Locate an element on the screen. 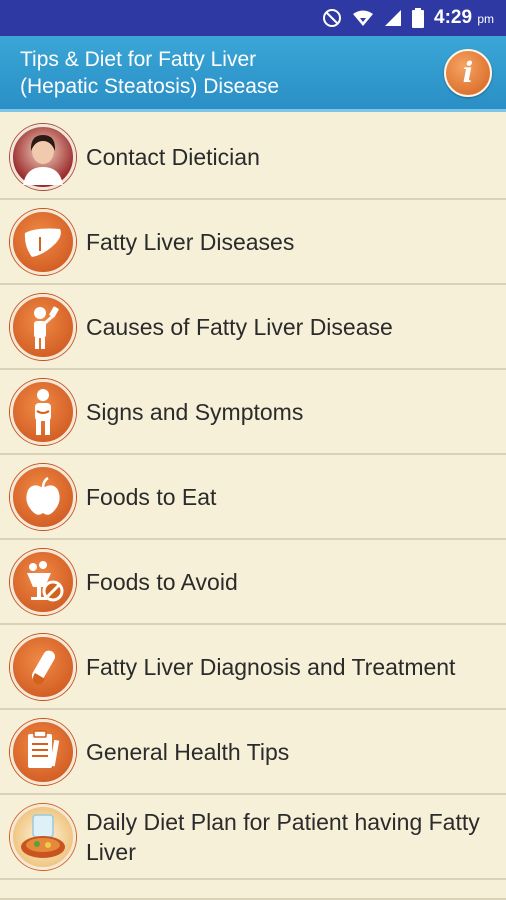  menu-item-foods-to-eat: Foods to Eat is located at coordinates (253, 497).